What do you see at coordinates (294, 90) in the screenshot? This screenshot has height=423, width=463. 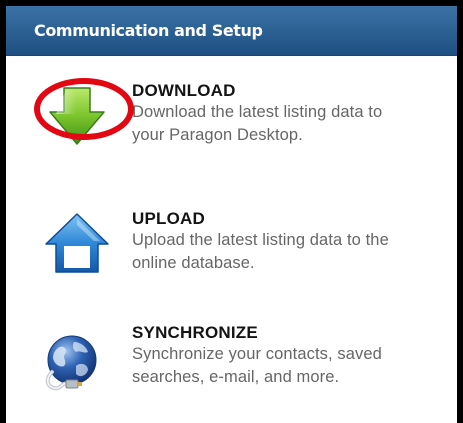 I see `download-title: DOWNLOAD` at bounding box center [294, 90].